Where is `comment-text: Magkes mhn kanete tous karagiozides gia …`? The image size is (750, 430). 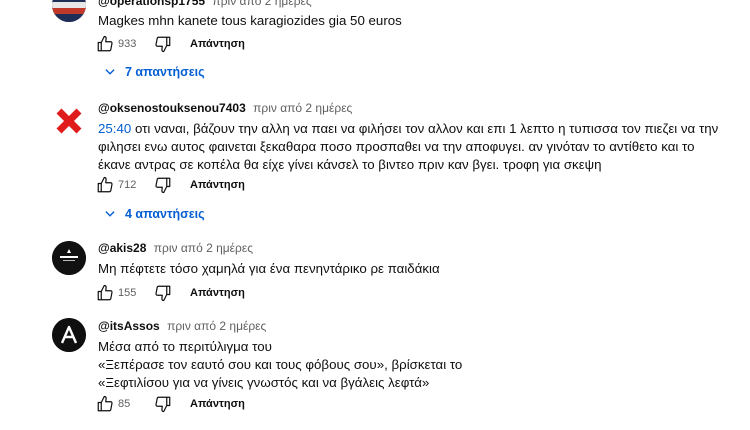
comment-text: Magkes mhn kanete tous karagiozides gia … is located at coordinates (250, 20).